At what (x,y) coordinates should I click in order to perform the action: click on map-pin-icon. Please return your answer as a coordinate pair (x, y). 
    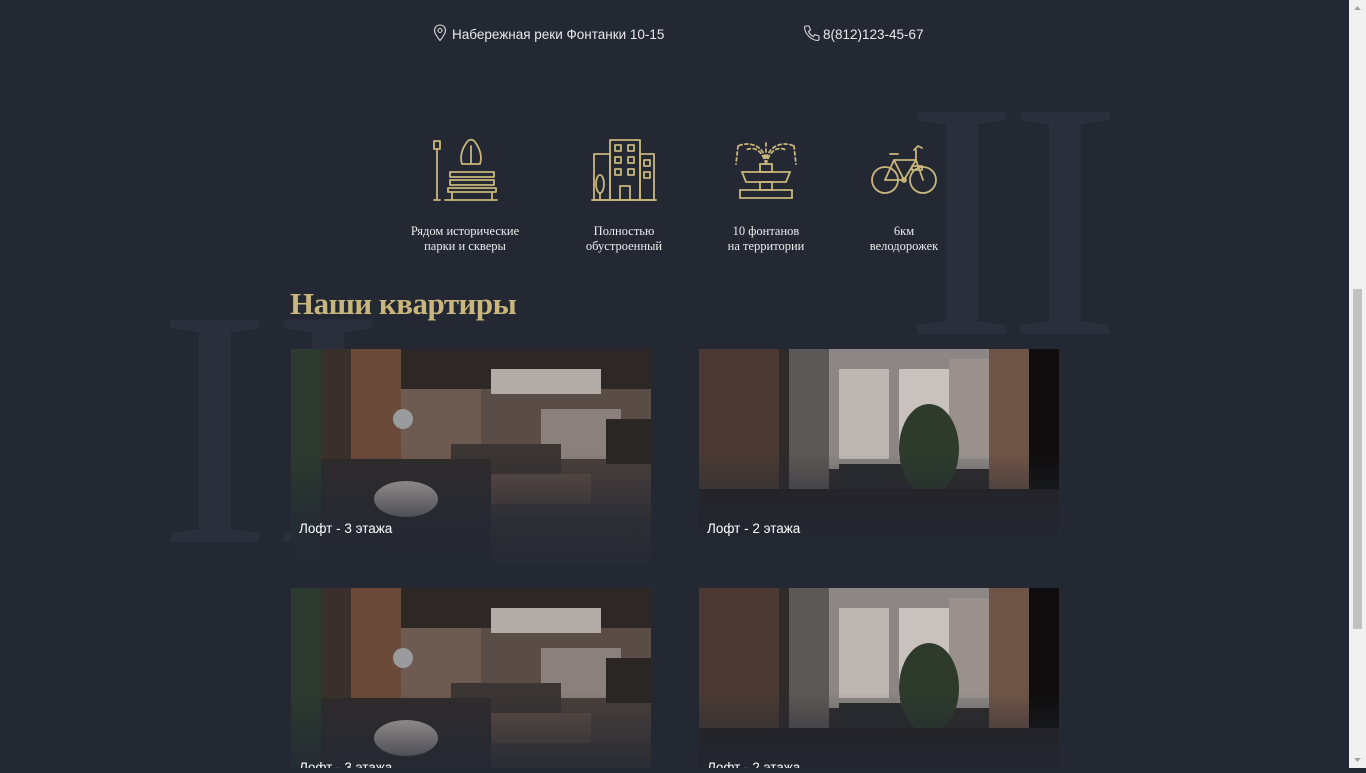
    Looking at the image, I should click on (440, 34).